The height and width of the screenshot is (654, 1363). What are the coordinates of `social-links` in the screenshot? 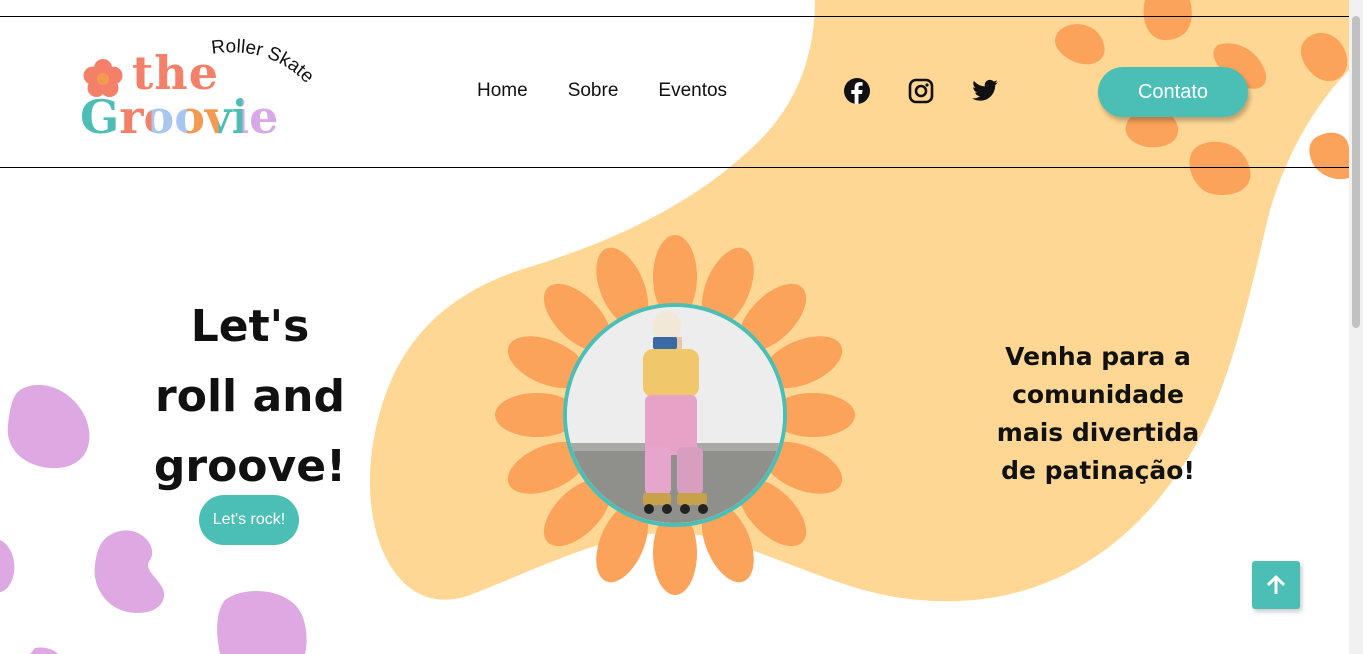 It's located at (921, 91).